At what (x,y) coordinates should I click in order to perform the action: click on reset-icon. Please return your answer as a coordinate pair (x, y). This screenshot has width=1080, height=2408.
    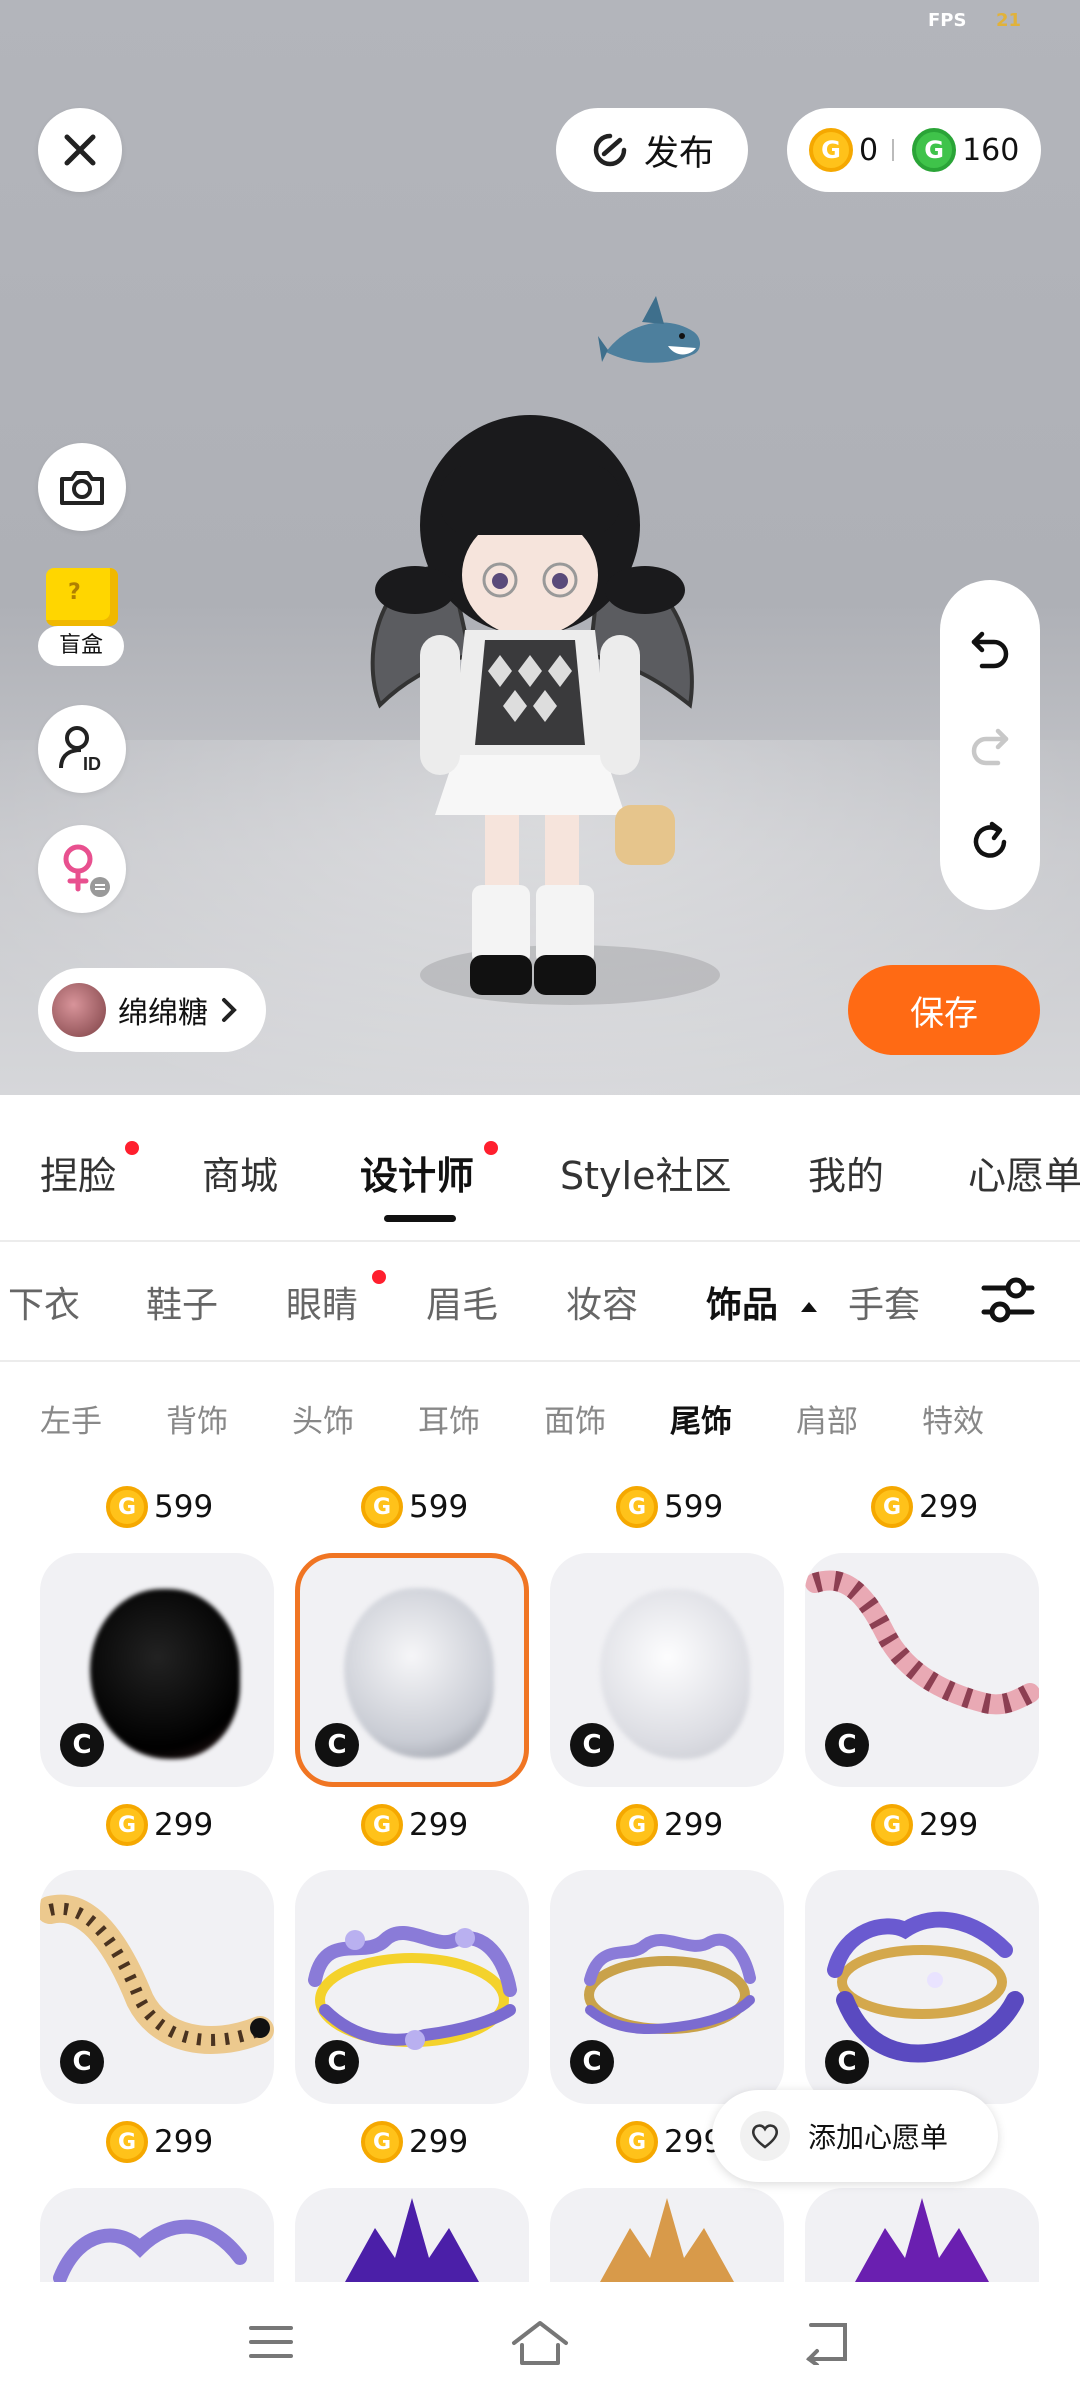
    Looking at the image, I should click on (990, 842).